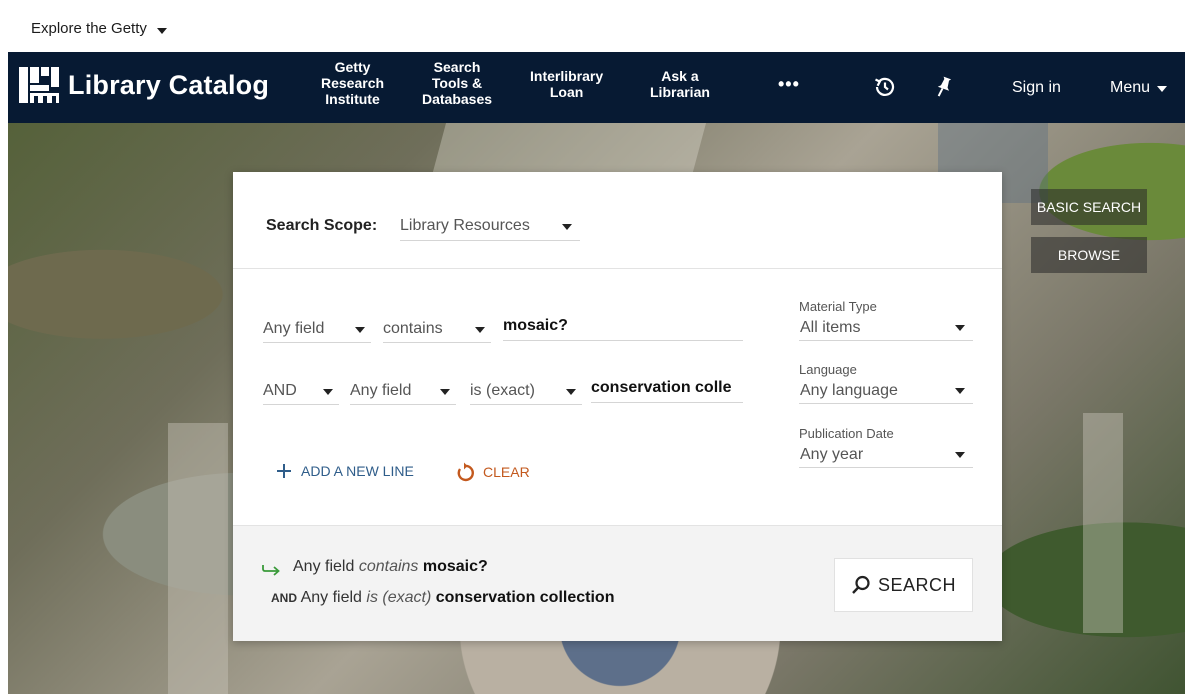 The height and width of the screenshot is (694, 1185). I want to click on pin-icon, so click(943, 87).